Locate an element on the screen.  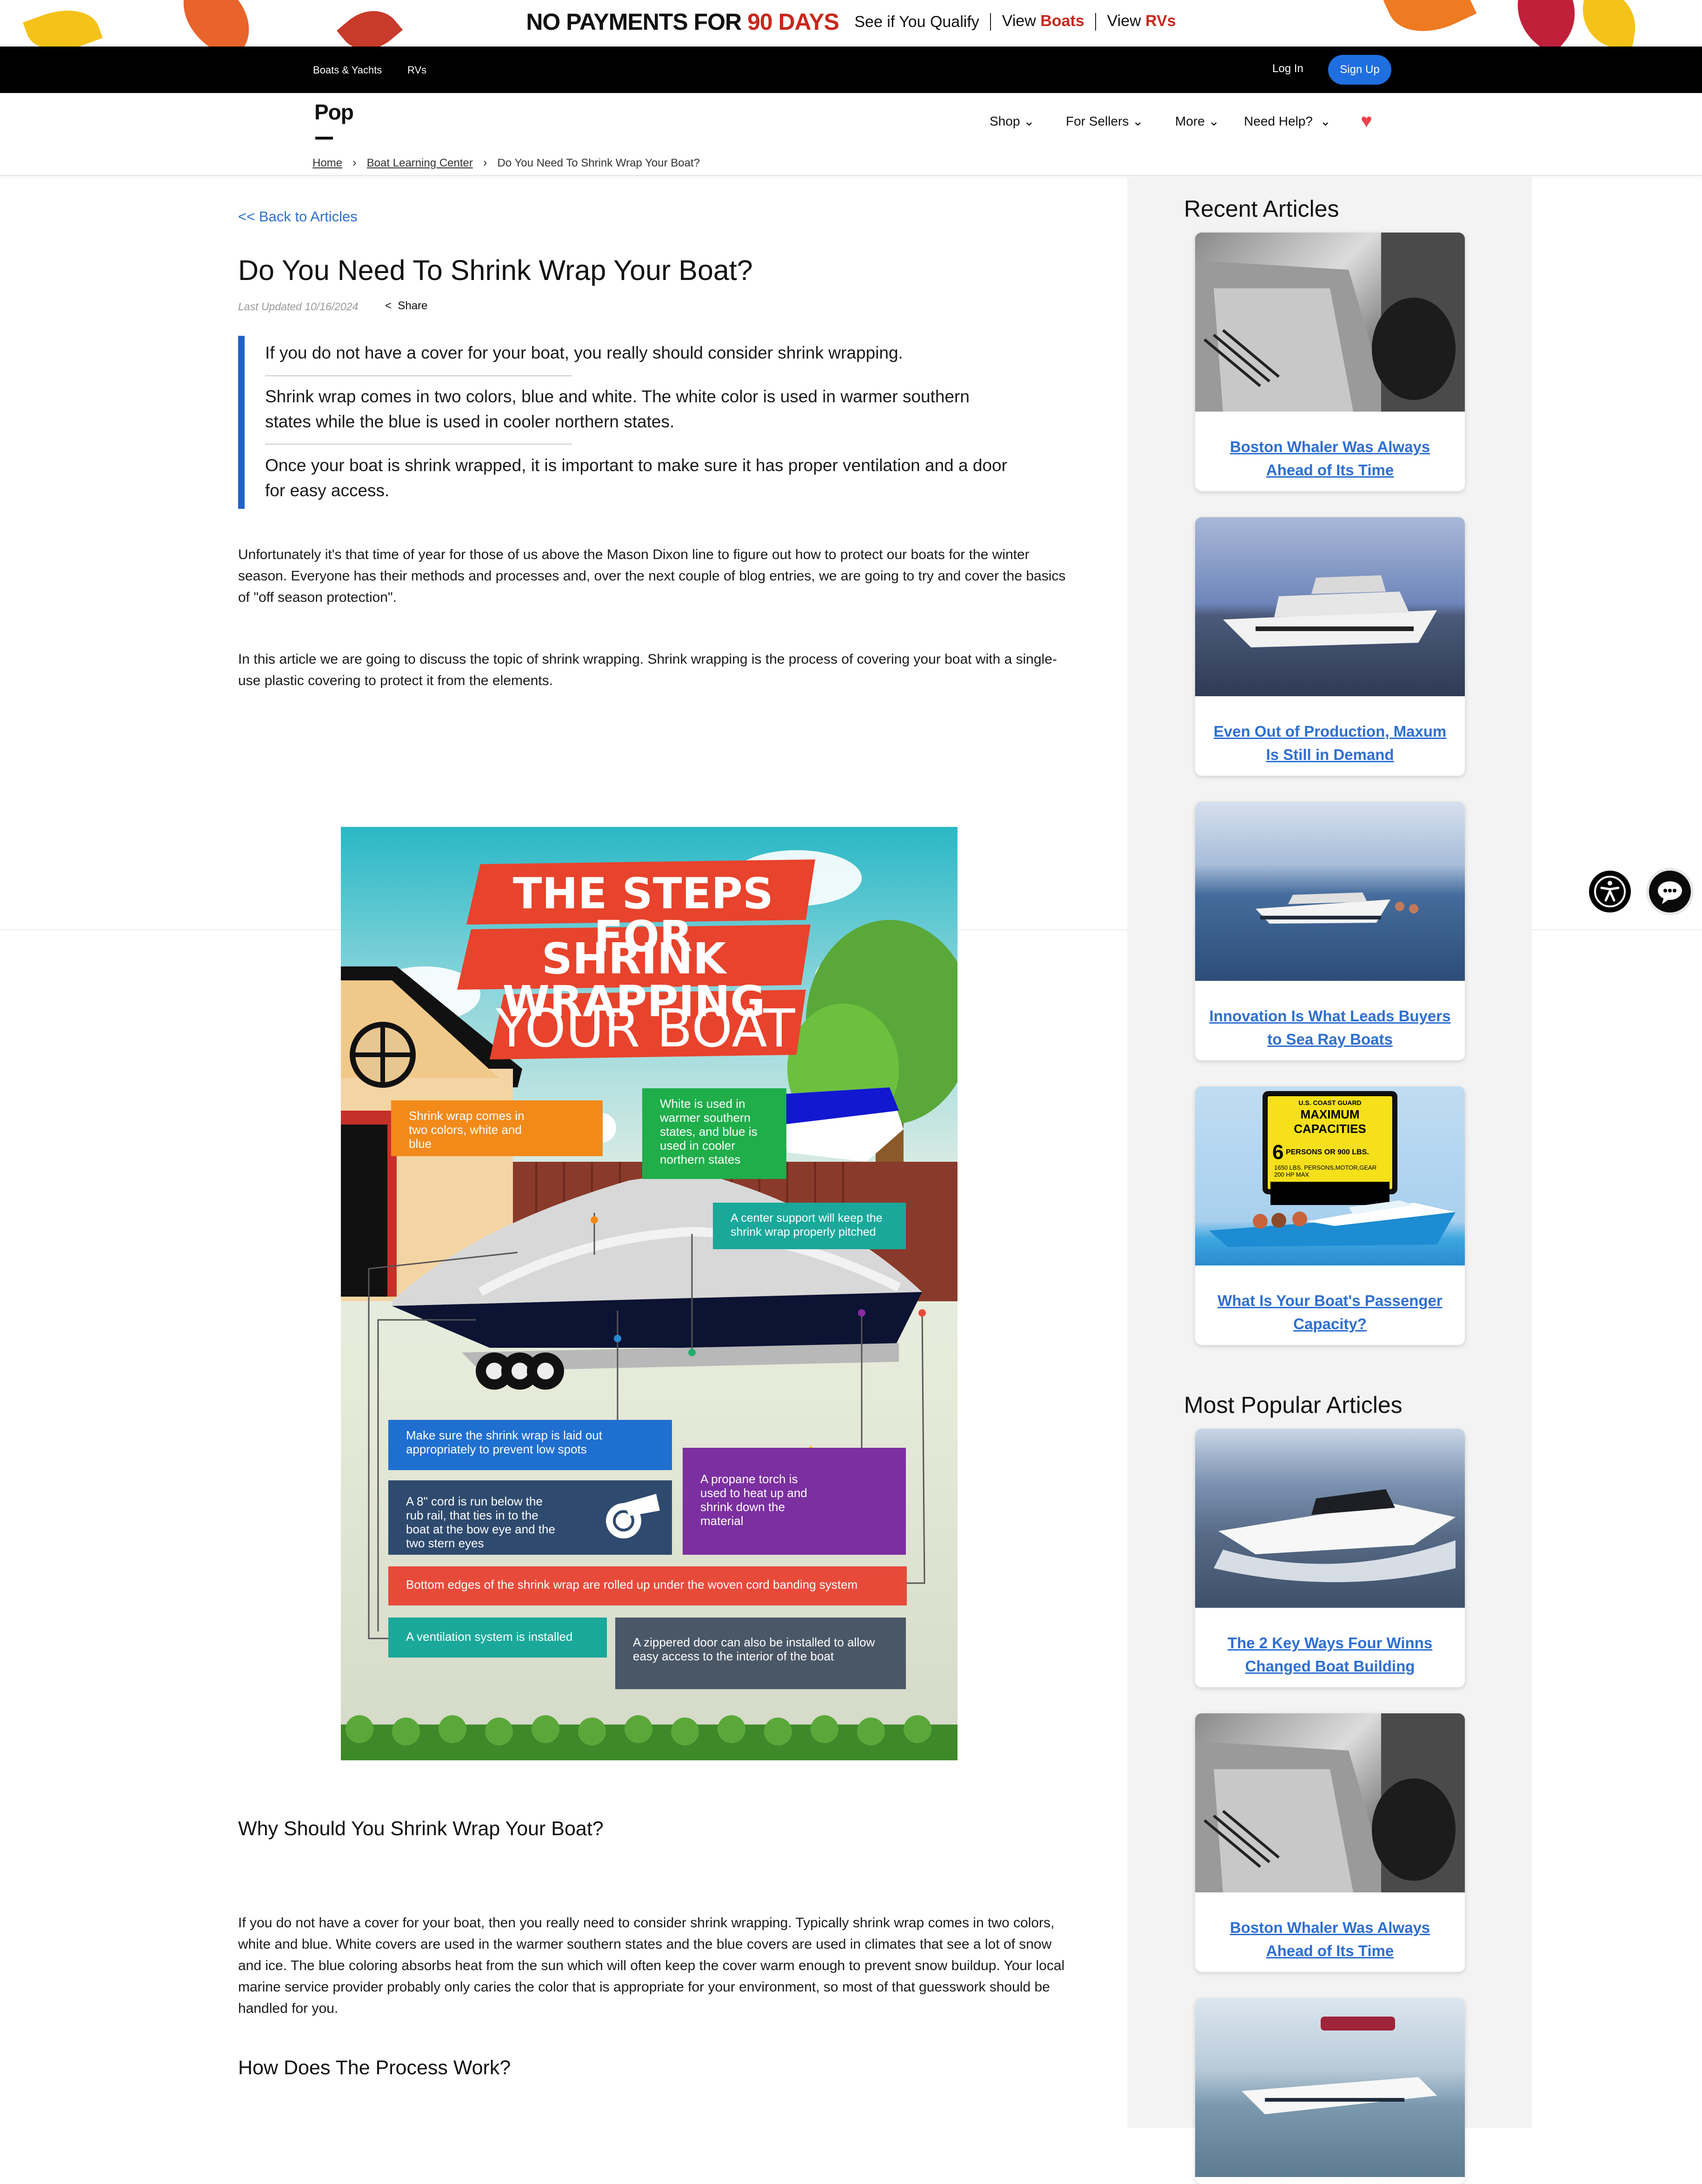
accessibility-button is located at coordinates (1610, 891).